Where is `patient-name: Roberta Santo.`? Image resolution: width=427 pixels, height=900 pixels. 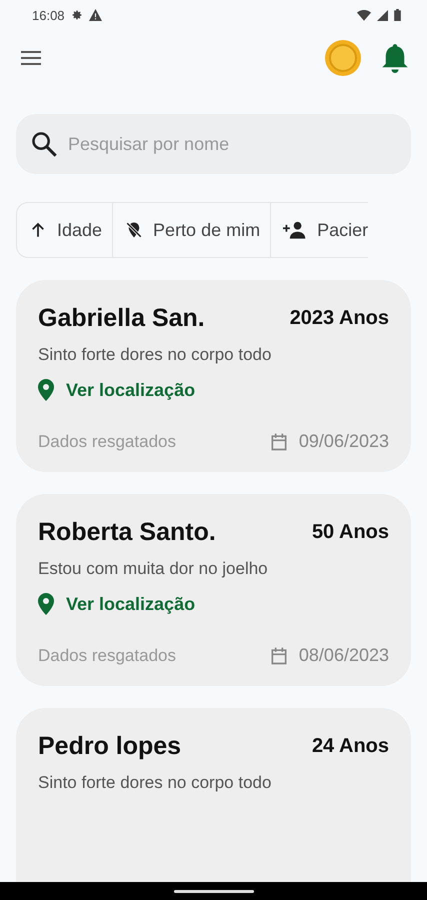
patient-name: Roberta Santo. is located at coordinates (127, 532).